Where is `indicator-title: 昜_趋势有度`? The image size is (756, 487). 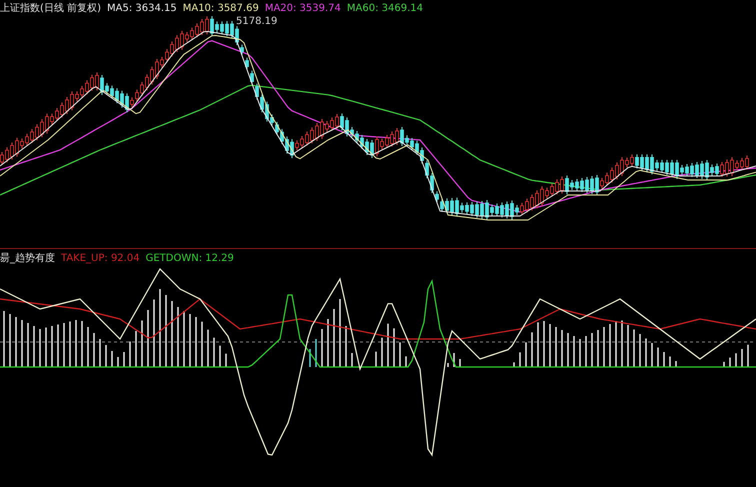
indicator-title: 昜_趋势有度 is located at coordinates (27, 258).